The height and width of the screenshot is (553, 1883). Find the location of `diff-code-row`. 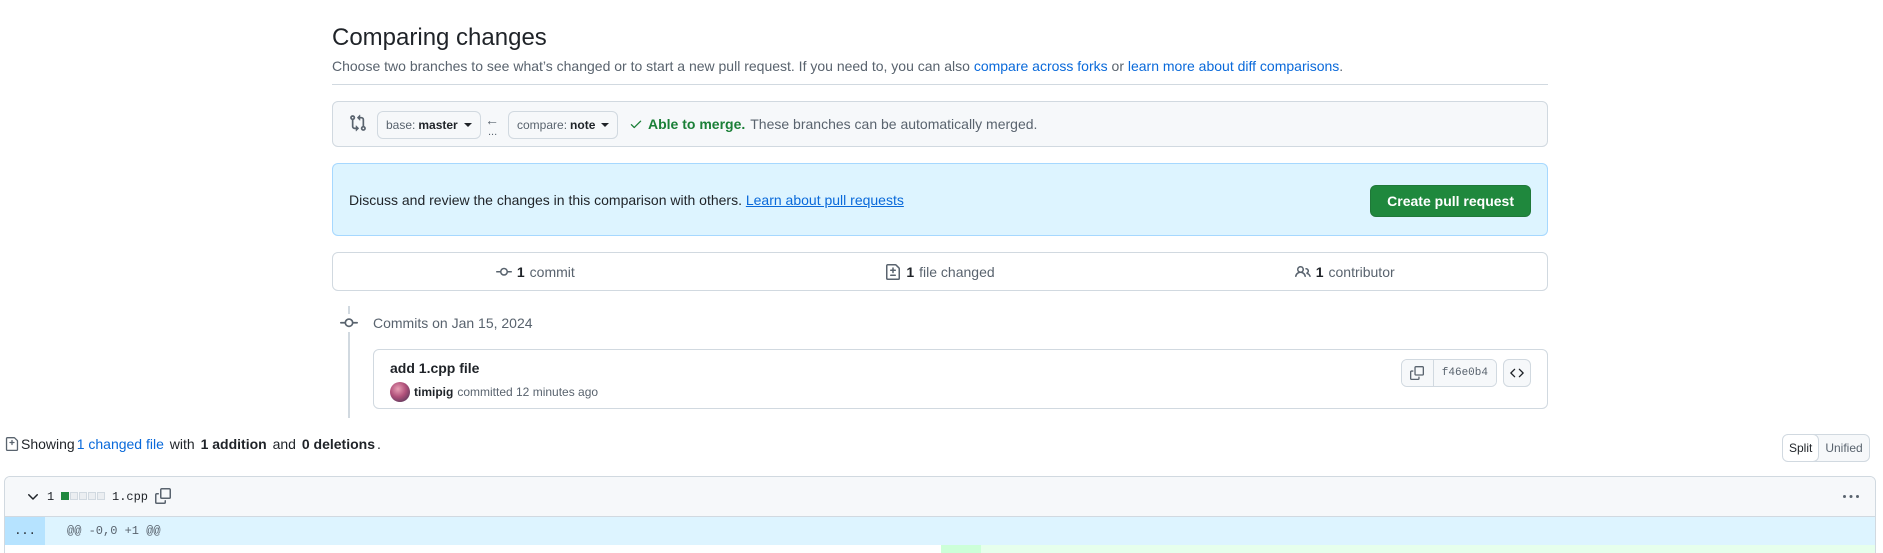

diff-code-row is located at coordinates (940, 549).